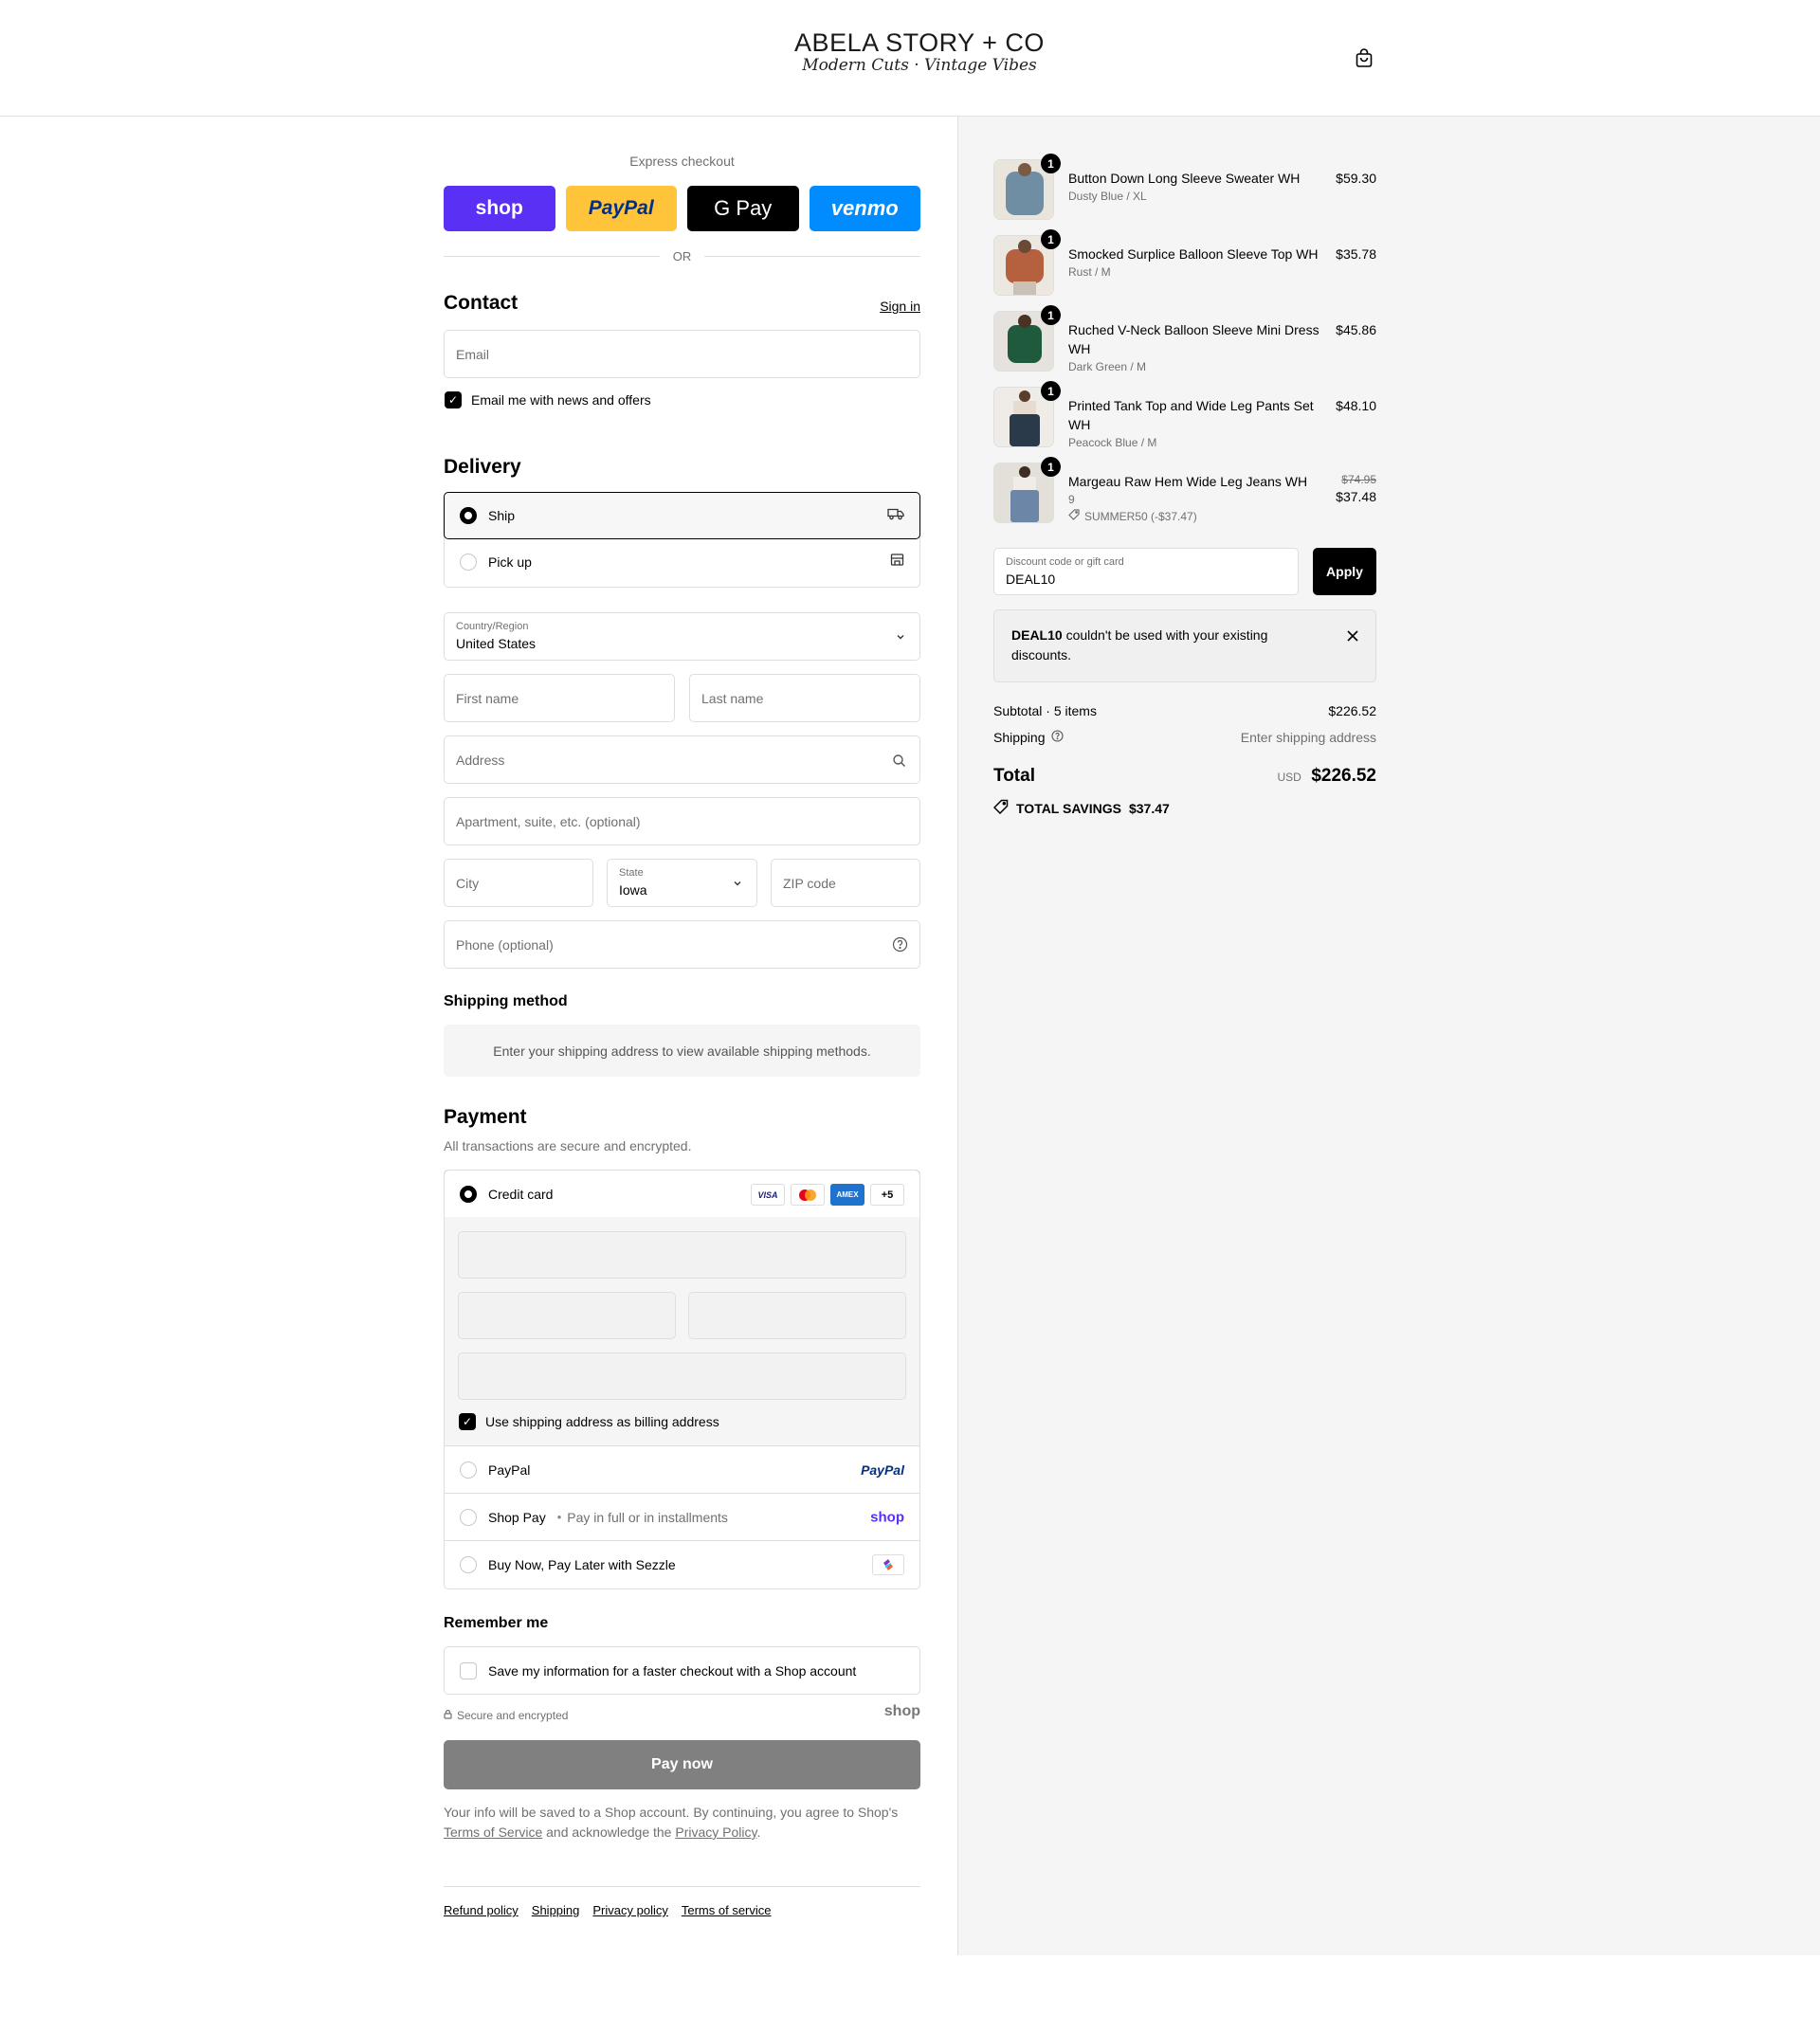 The width and height of the screenshot is (1820, 2033). Describe the element at coordinates (682, 562) in the screenshot. I see `pickup-option: Pick up` at that location.